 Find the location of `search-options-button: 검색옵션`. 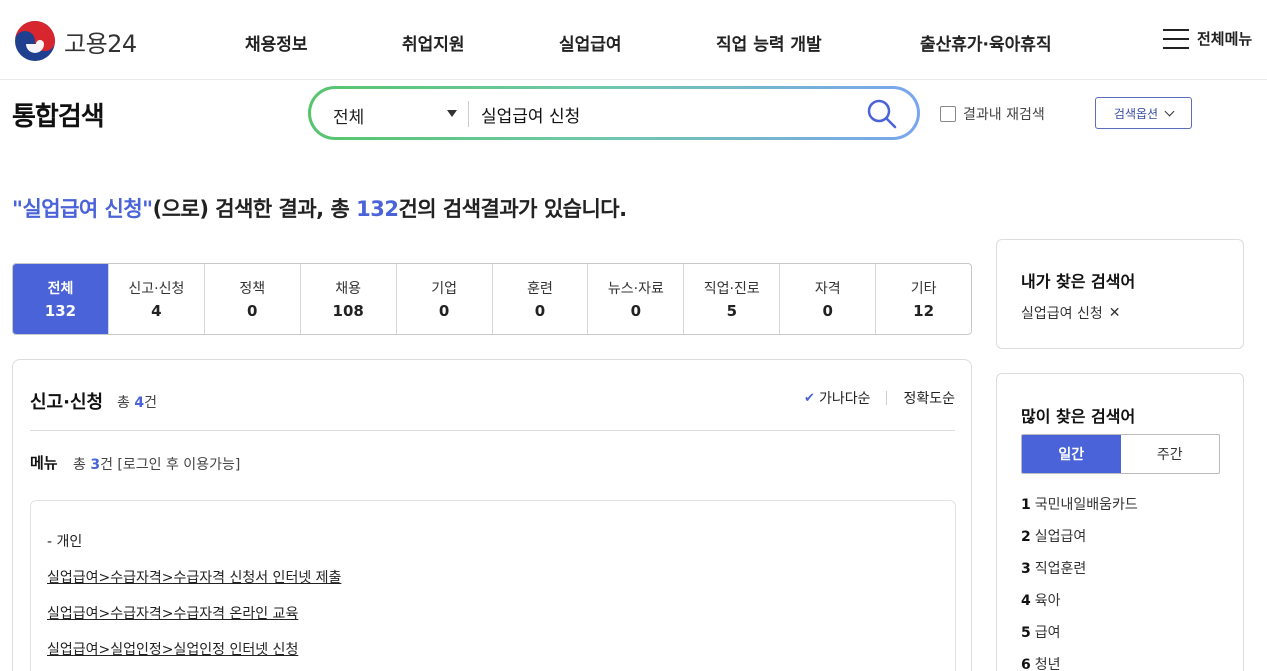

search-options-button: 검색옵션 is located at coordinates (1143, 113).